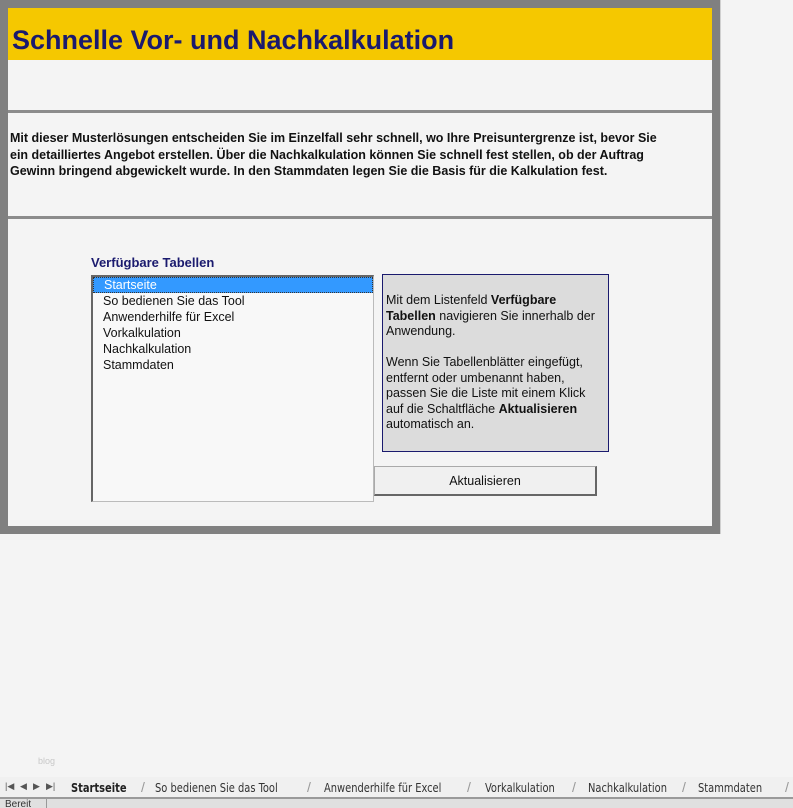  What do you see at coordinates (153, 262) in the screenshot?
I see `list-label: Verfügbare Tabellen` at bounding box center [153, 262].